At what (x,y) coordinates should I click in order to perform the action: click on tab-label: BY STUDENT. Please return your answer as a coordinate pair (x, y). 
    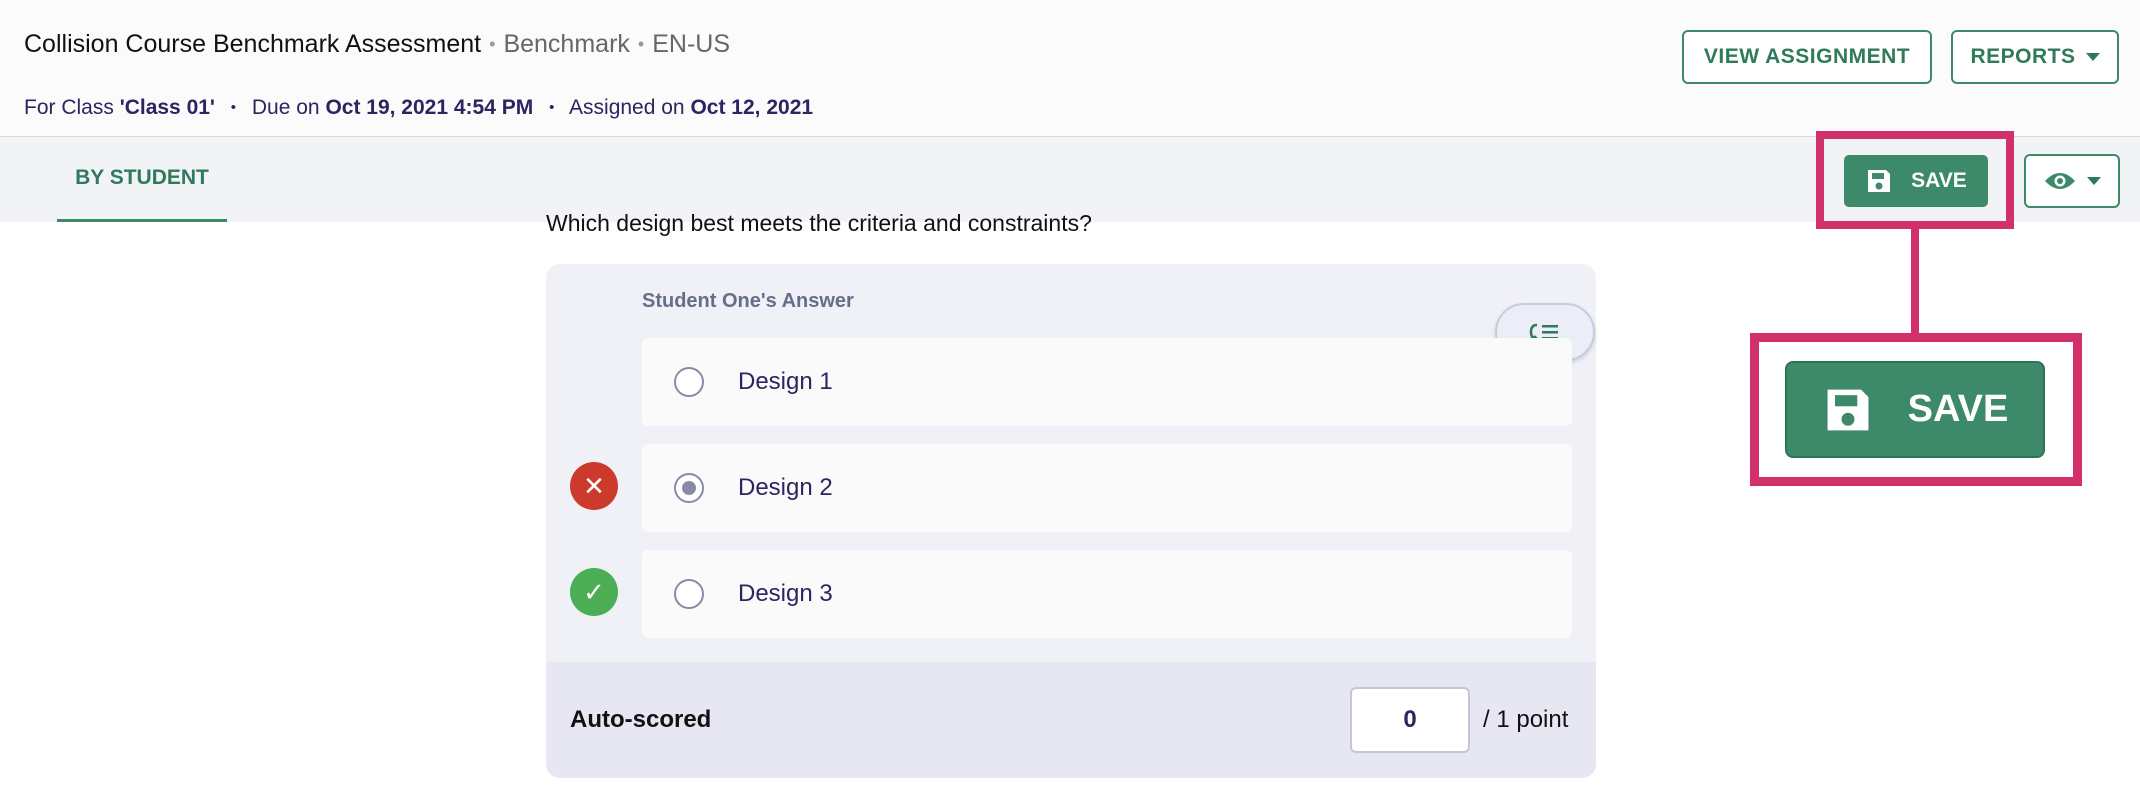
    Looking at the image, I should click on (142, 177).